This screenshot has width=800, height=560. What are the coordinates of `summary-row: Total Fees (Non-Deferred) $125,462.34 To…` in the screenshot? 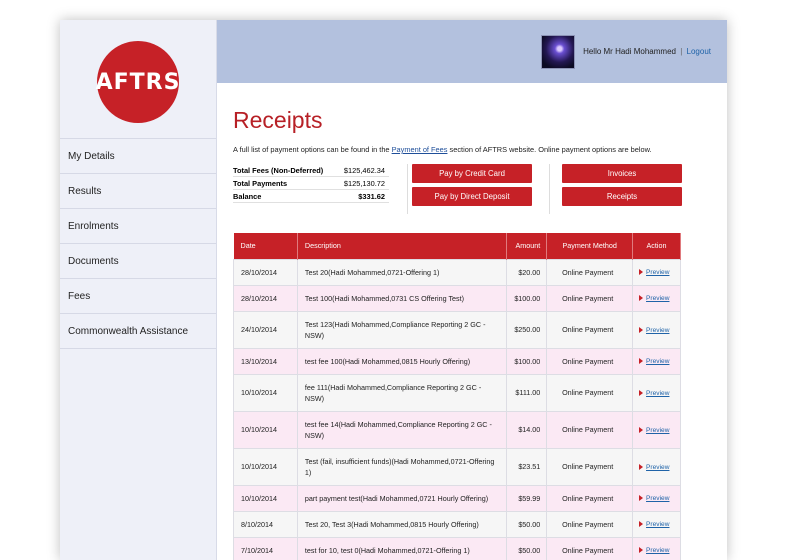 It's located at (472, 189).